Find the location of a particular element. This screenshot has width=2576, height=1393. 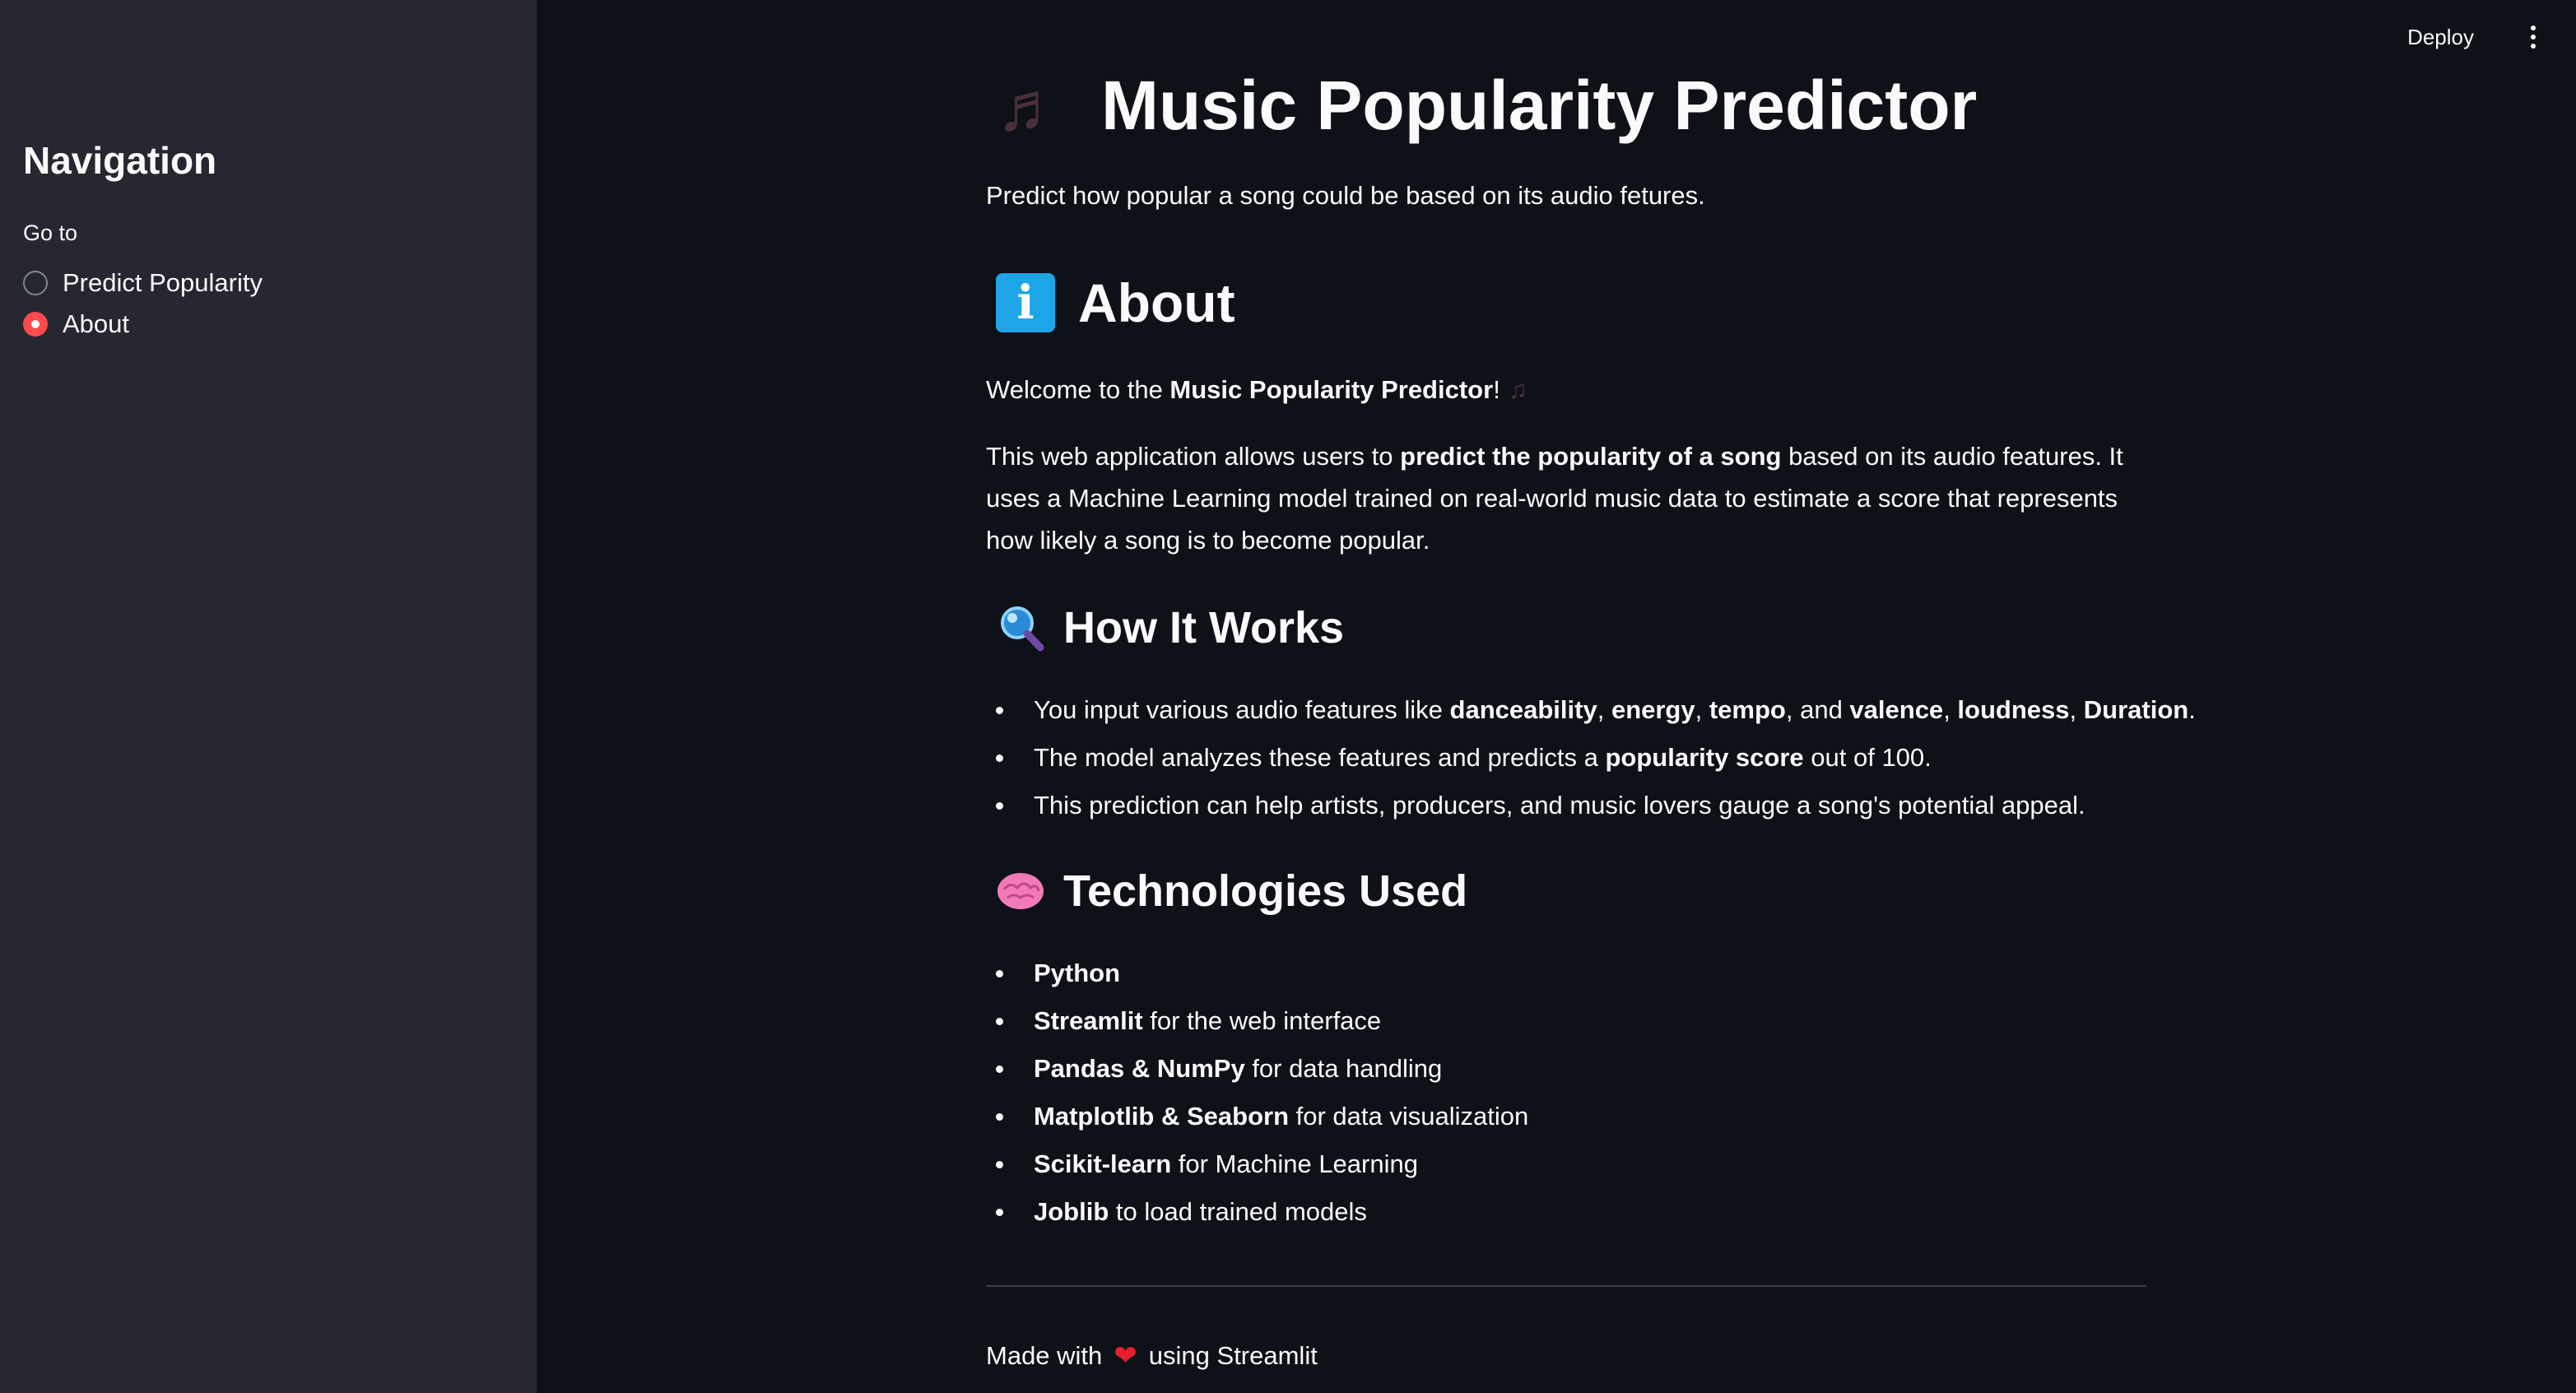

heart-icon: ❤ is located at coordinates (1125, 1356).